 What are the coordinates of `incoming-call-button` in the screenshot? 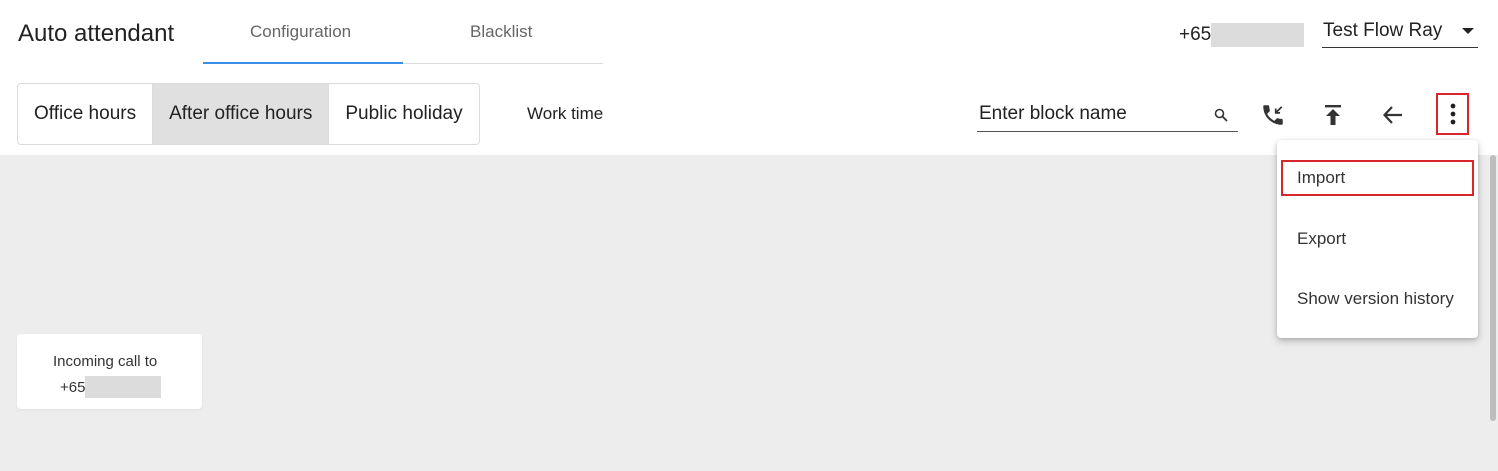 It's located at (1273, 115).